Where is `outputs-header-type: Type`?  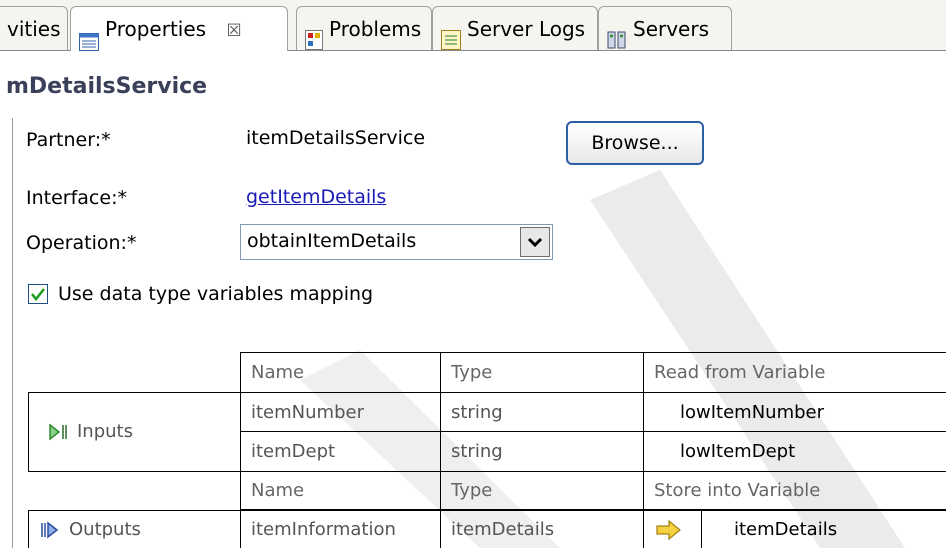
outputs-header-type: Type is located at coordinates (542, 491).